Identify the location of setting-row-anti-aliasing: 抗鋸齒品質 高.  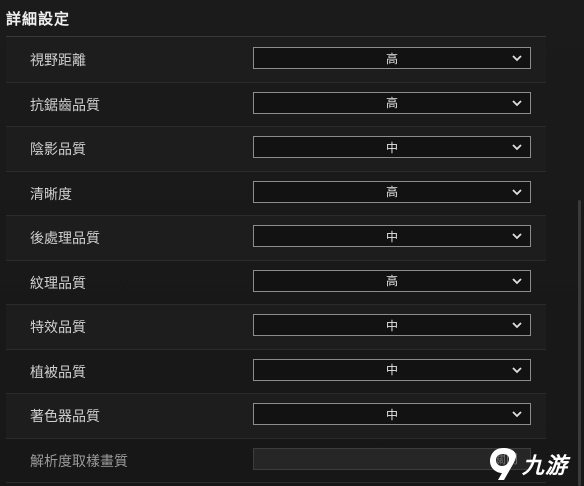
(276, 105).